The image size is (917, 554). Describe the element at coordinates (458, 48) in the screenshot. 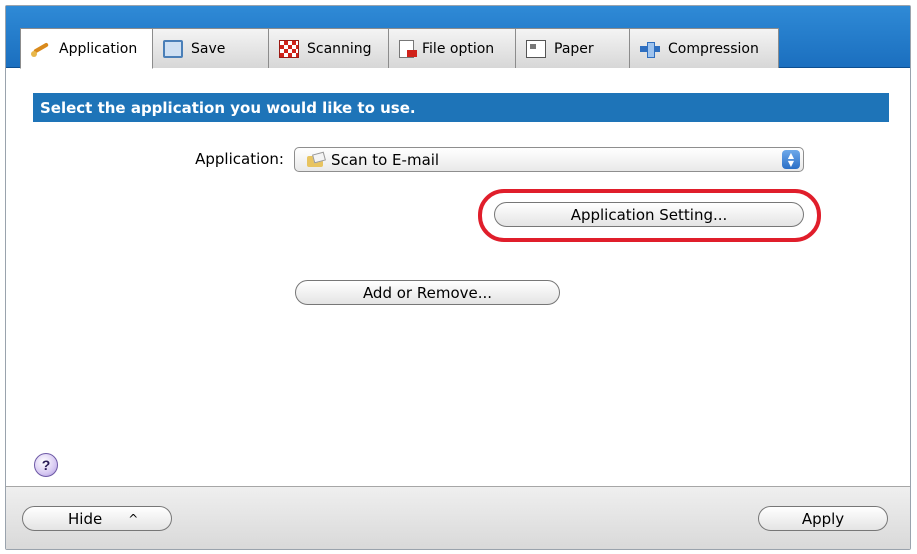

I see `tab-label: File option` at that location.